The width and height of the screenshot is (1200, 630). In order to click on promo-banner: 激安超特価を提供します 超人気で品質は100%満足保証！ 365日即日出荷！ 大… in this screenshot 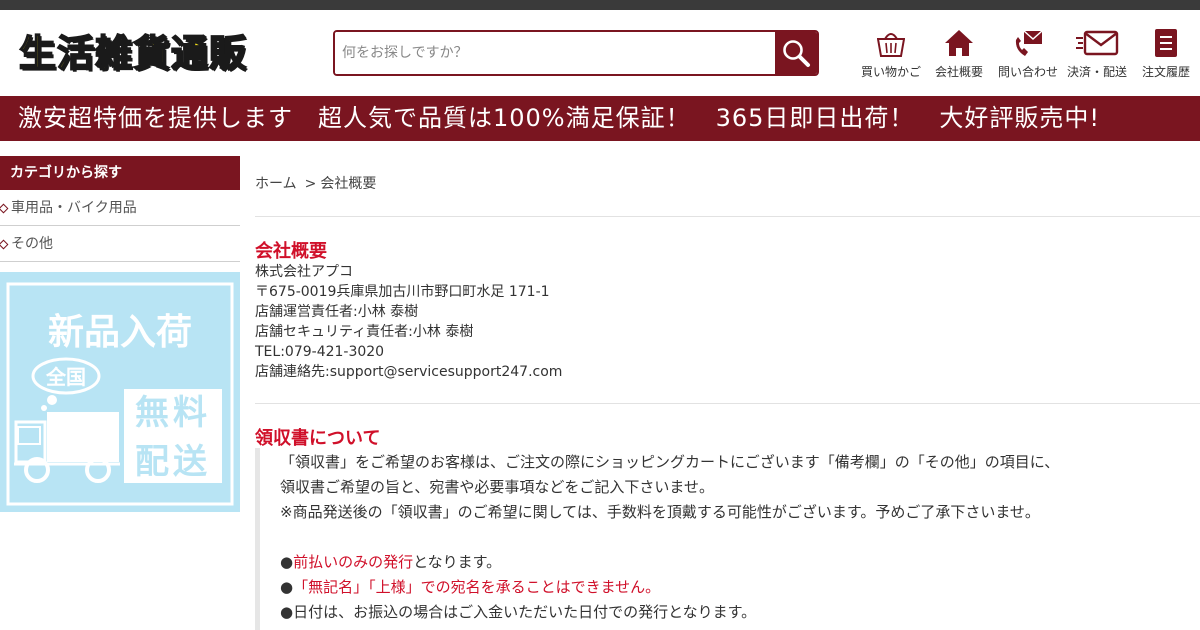, I will do `click(600, 118)`.